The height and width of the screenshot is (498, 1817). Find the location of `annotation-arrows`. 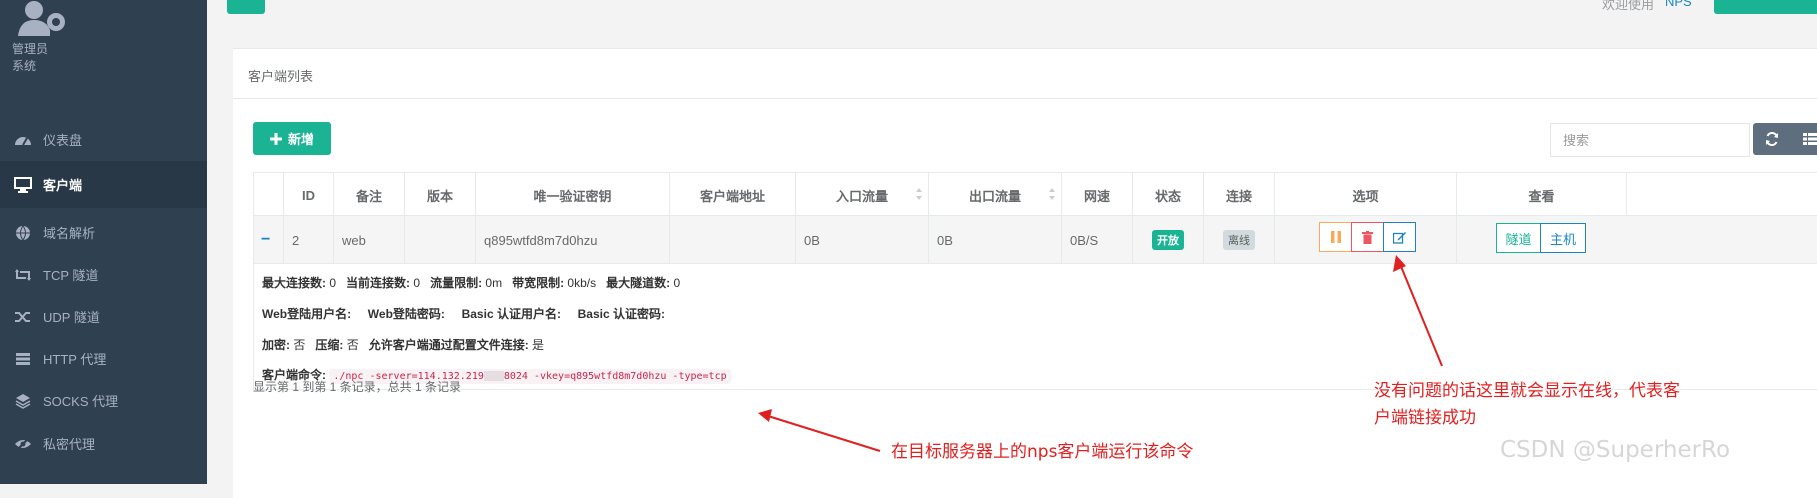

annotation-arrows is located at coordinates (1100, 353).